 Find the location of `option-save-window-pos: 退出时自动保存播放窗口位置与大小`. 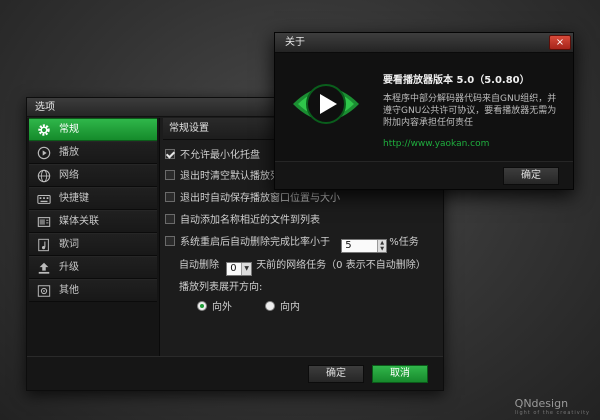

option-save-window-pos: 退出时自动保存播放窗口位置与大小 is located at coordinates (252, 199).